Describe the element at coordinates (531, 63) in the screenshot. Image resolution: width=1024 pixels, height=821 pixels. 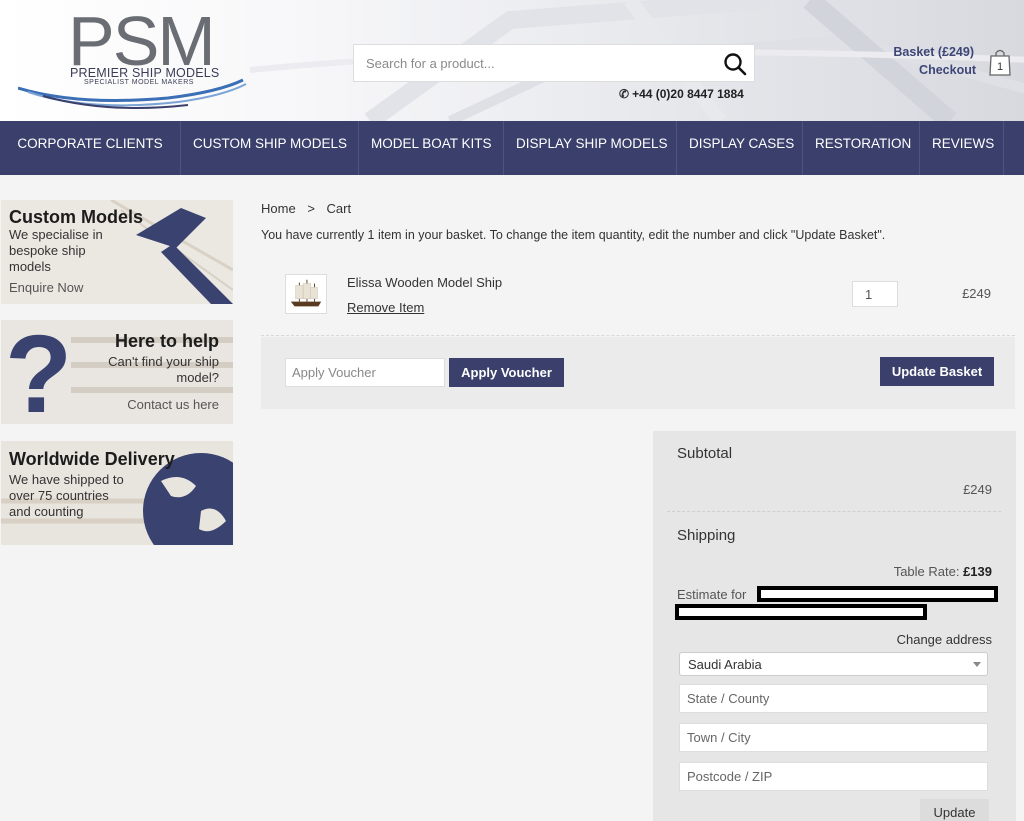
I see `search-input` at that location.